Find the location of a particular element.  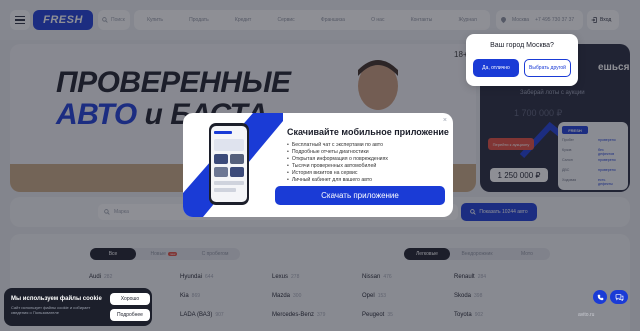

city-change-button: Выбрать другой is located at coordinates (547, 68).